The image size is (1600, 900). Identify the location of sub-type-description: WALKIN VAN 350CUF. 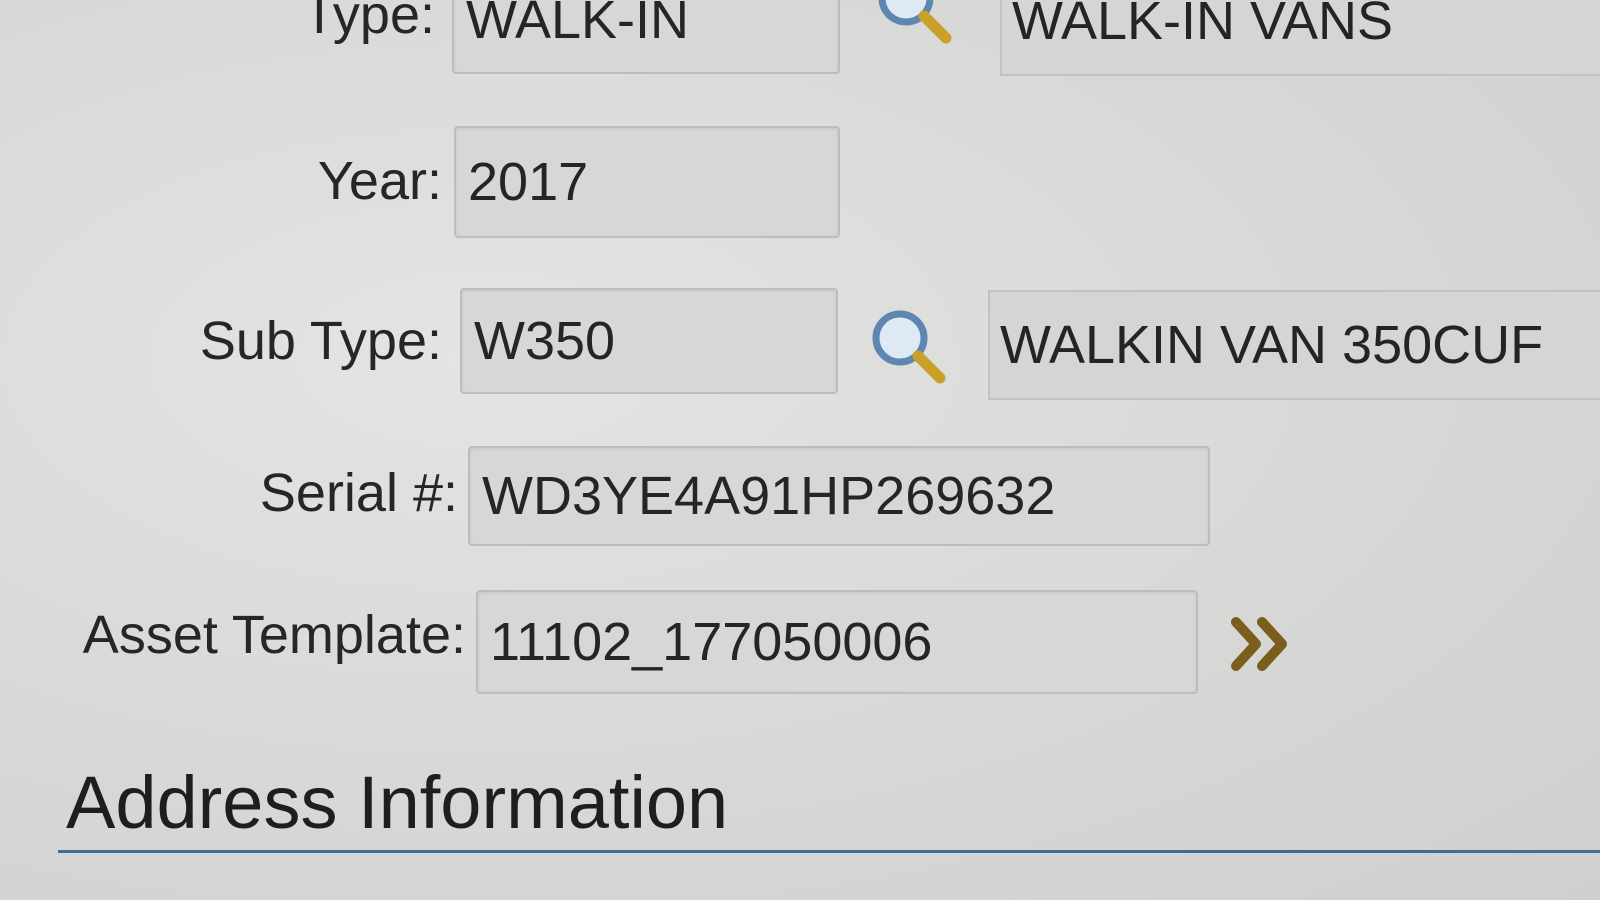
(1294, 345).